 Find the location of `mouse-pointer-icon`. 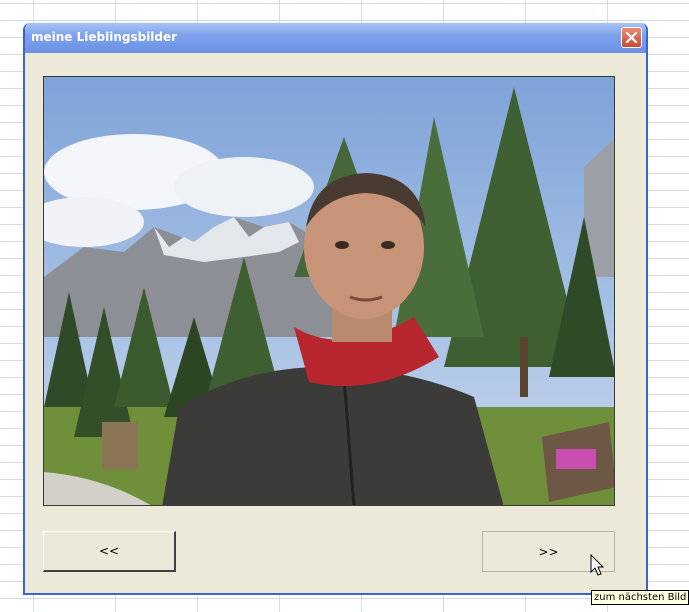

mouse-pointer-icon is located at coordinates (597, 565).